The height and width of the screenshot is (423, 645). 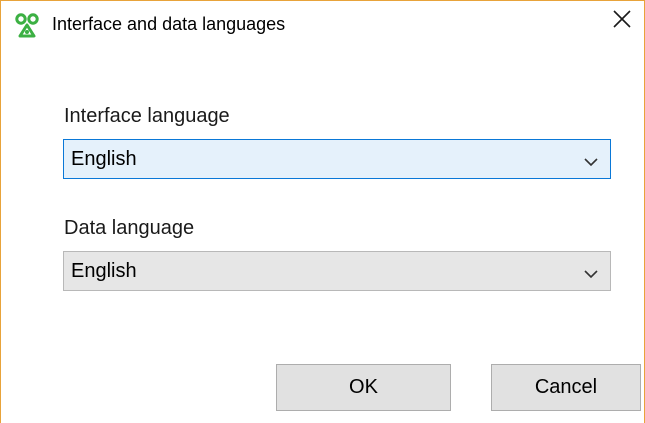 I want to click on close-icon, so click(x=622, y=21).